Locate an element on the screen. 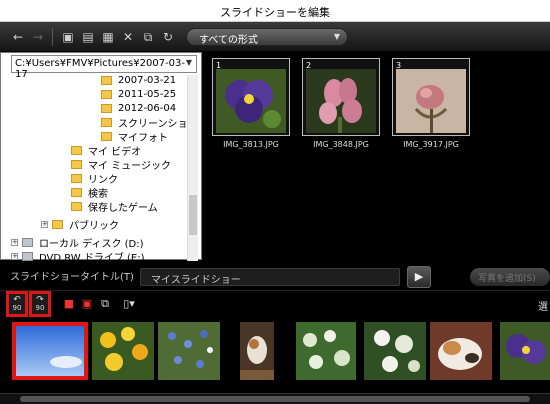 The image size is (550, 404). copy-icon: ⧉ is located at coordinates (148, 37).